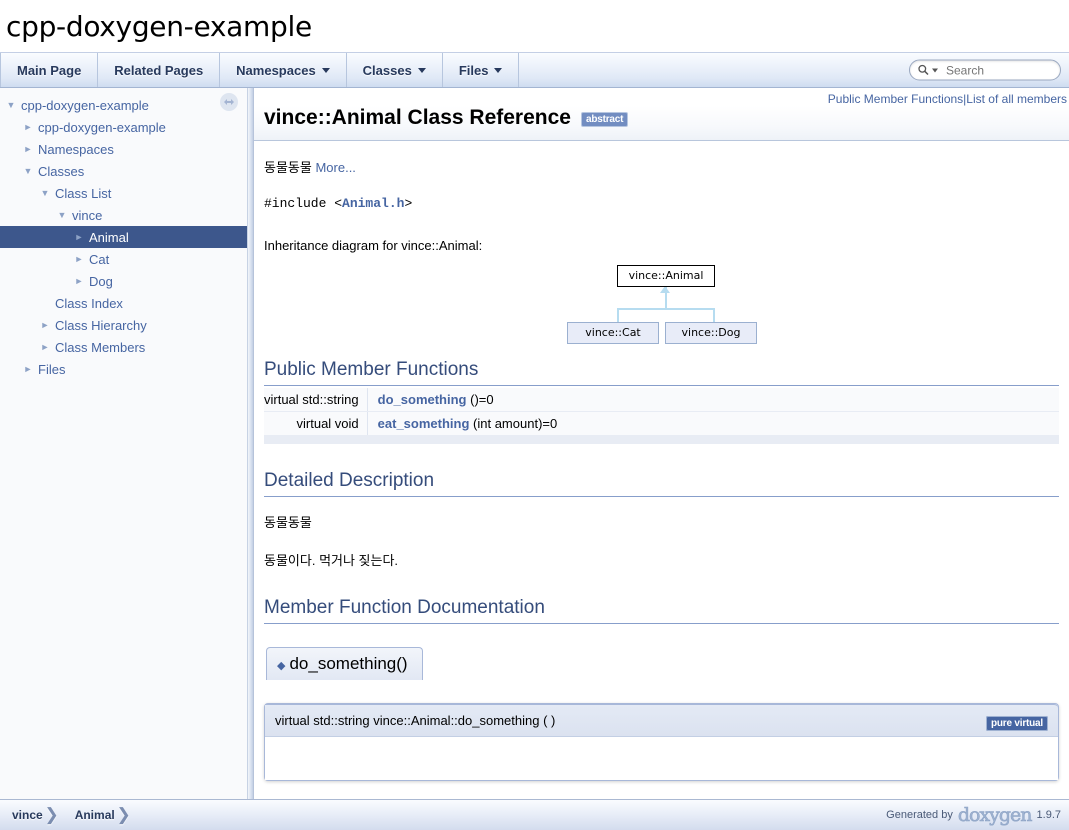  I want to click on graph-node-derived-cat: vince::Cat, so click(613, 333).